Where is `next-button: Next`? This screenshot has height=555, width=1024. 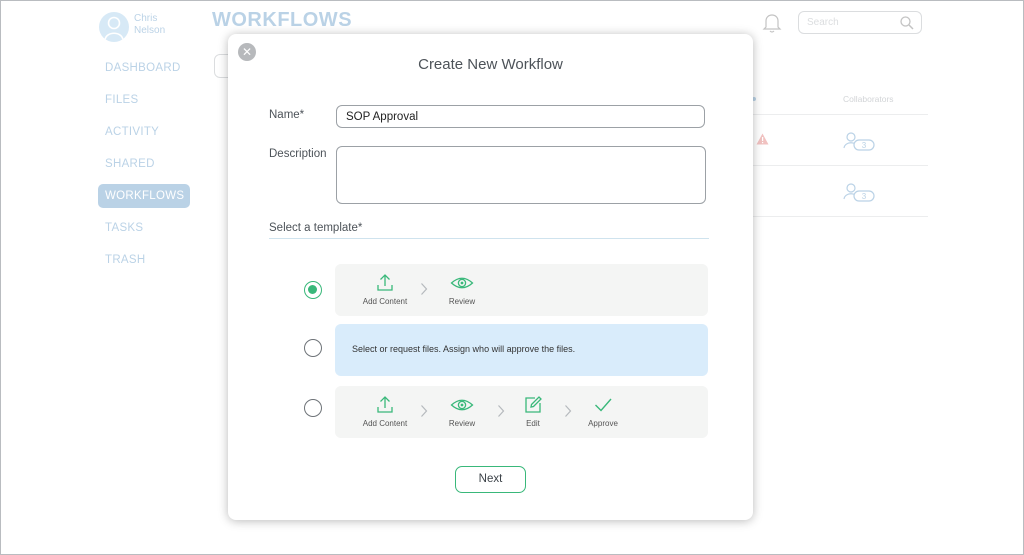
next-button: Next is located at coordinates (490, 479).